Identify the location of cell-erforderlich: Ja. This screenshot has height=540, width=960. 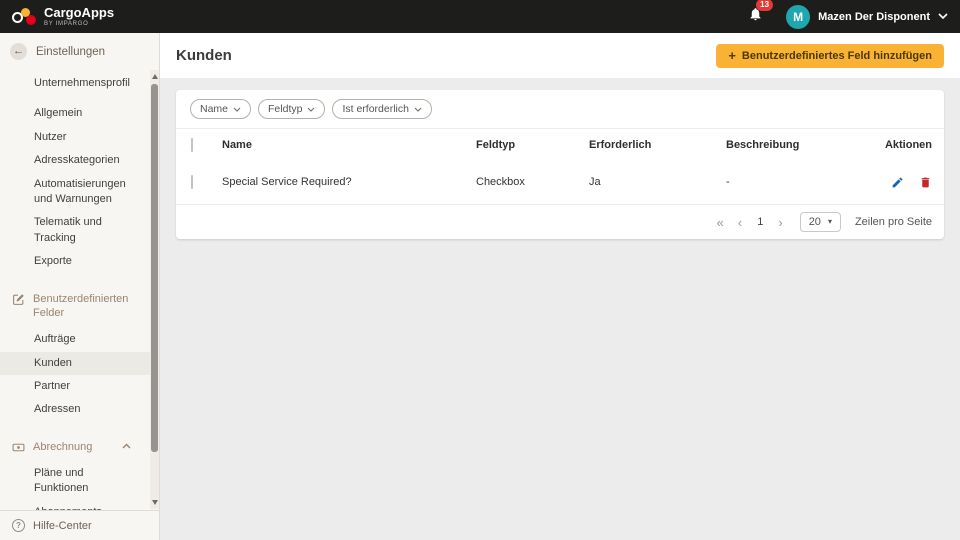
(595, 182).